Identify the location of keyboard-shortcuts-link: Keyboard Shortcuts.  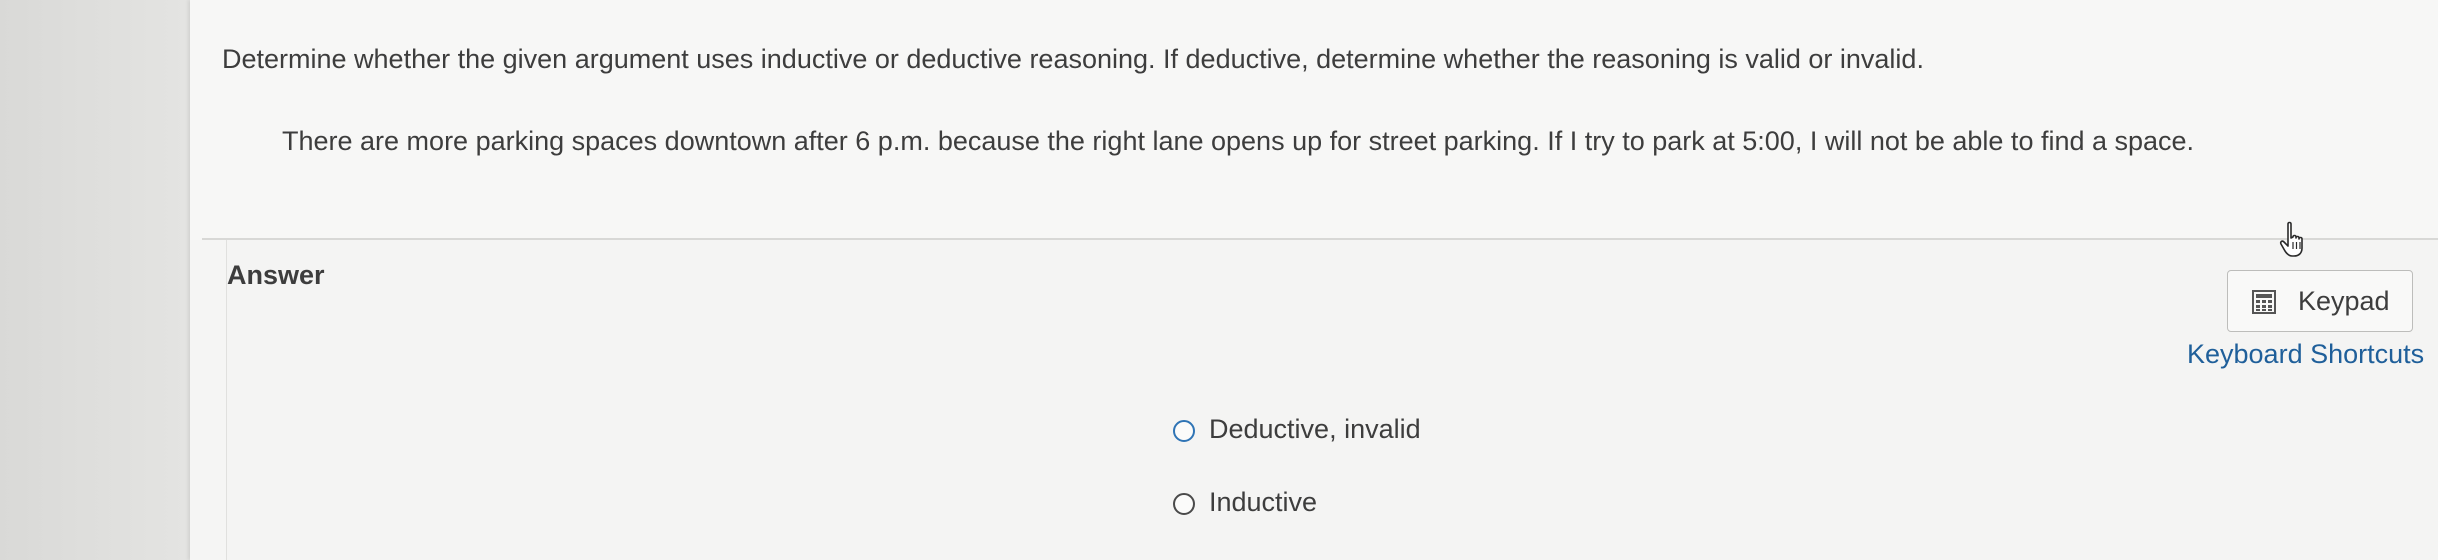
(2305, 354).